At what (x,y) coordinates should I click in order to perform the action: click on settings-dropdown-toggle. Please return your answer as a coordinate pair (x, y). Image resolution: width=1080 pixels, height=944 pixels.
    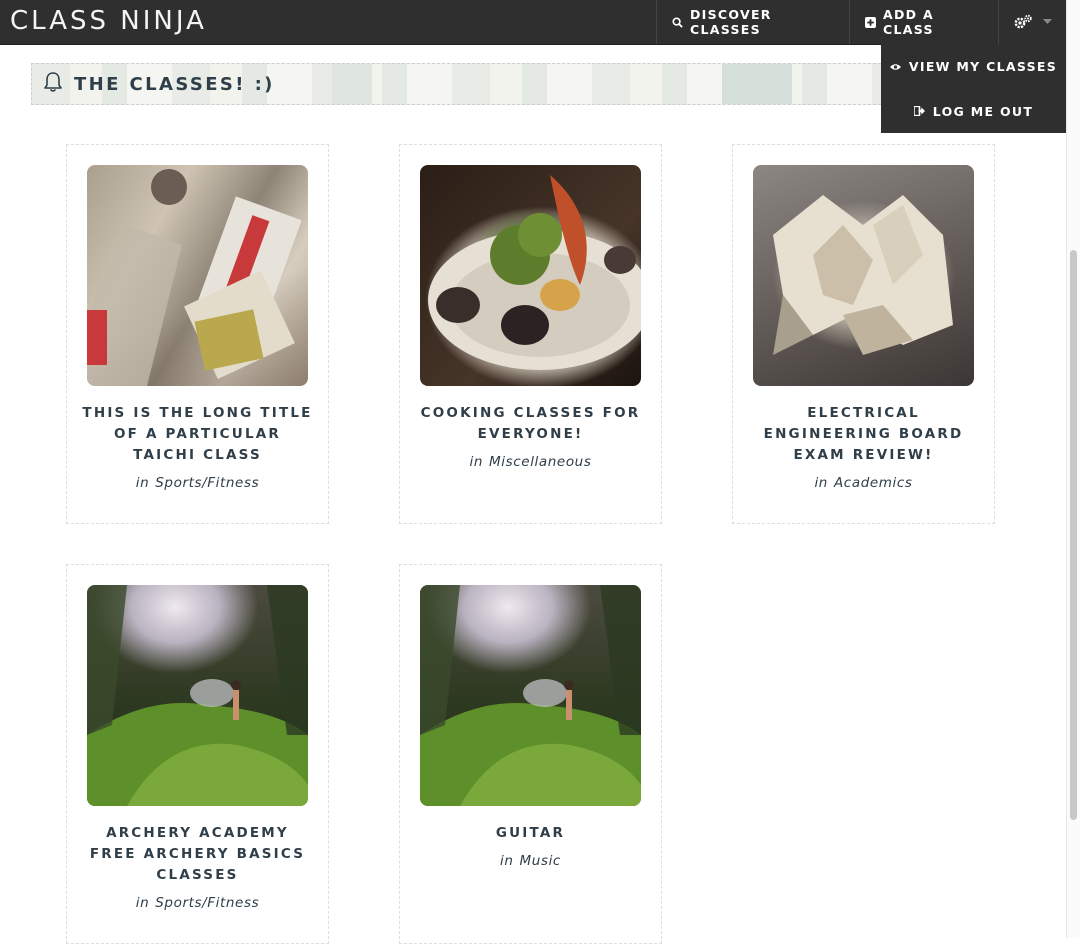
    Looking at the image, I should click on (1032, 22).